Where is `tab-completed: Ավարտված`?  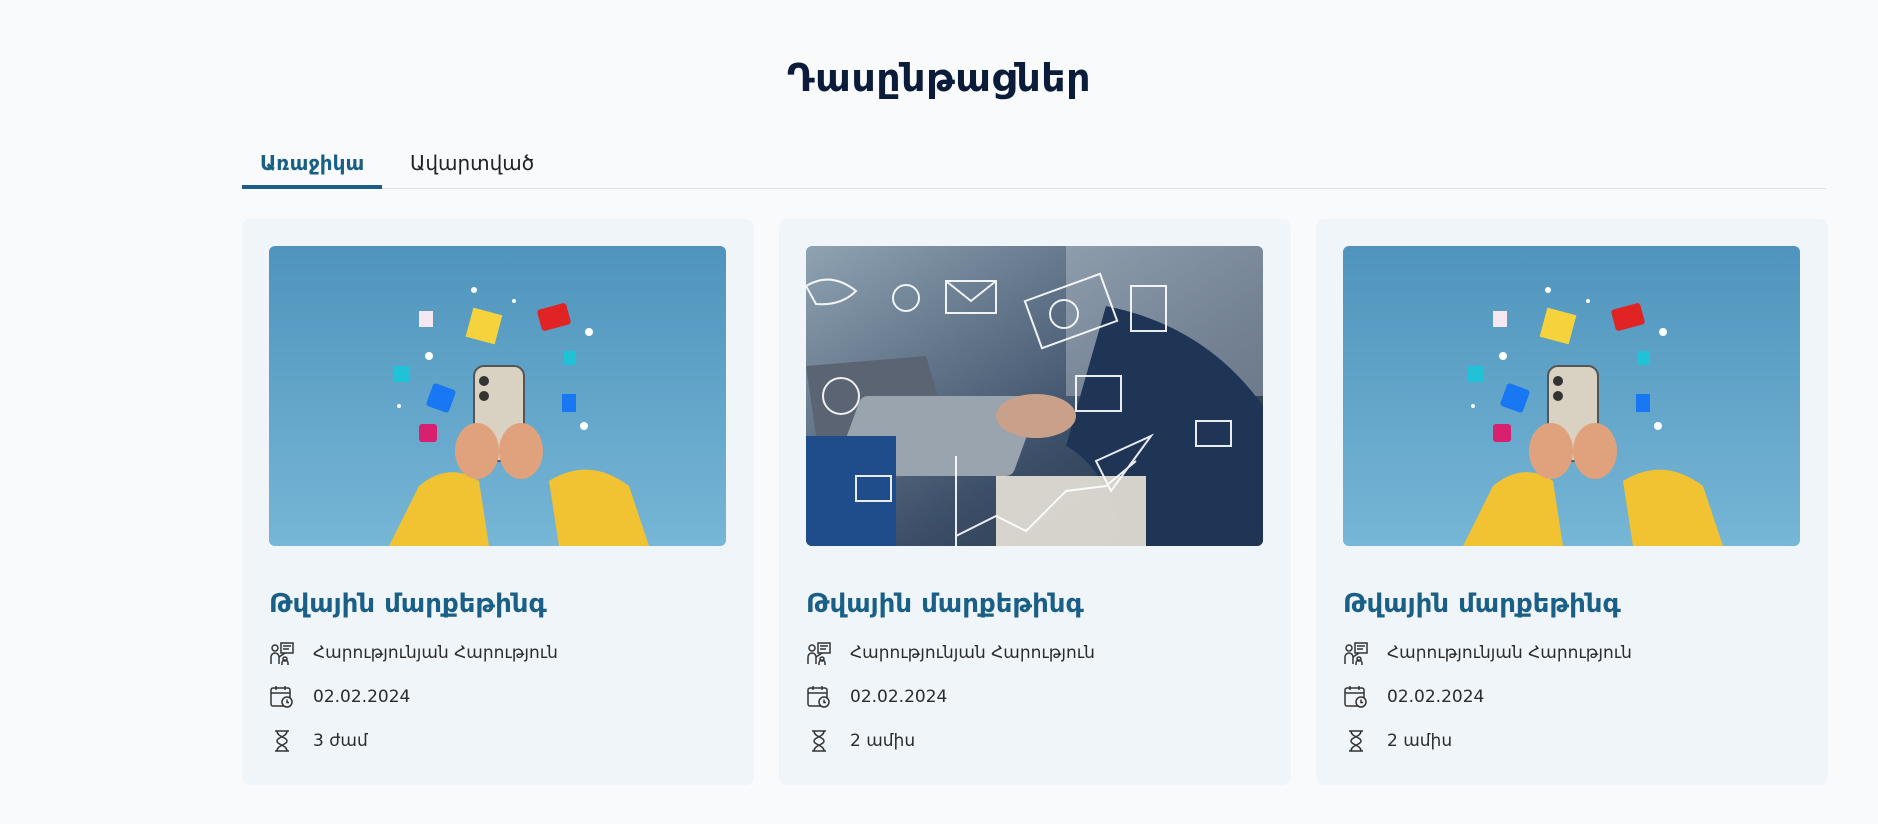
tab-completed: Ավարտված is located at coordinates (472, 163).